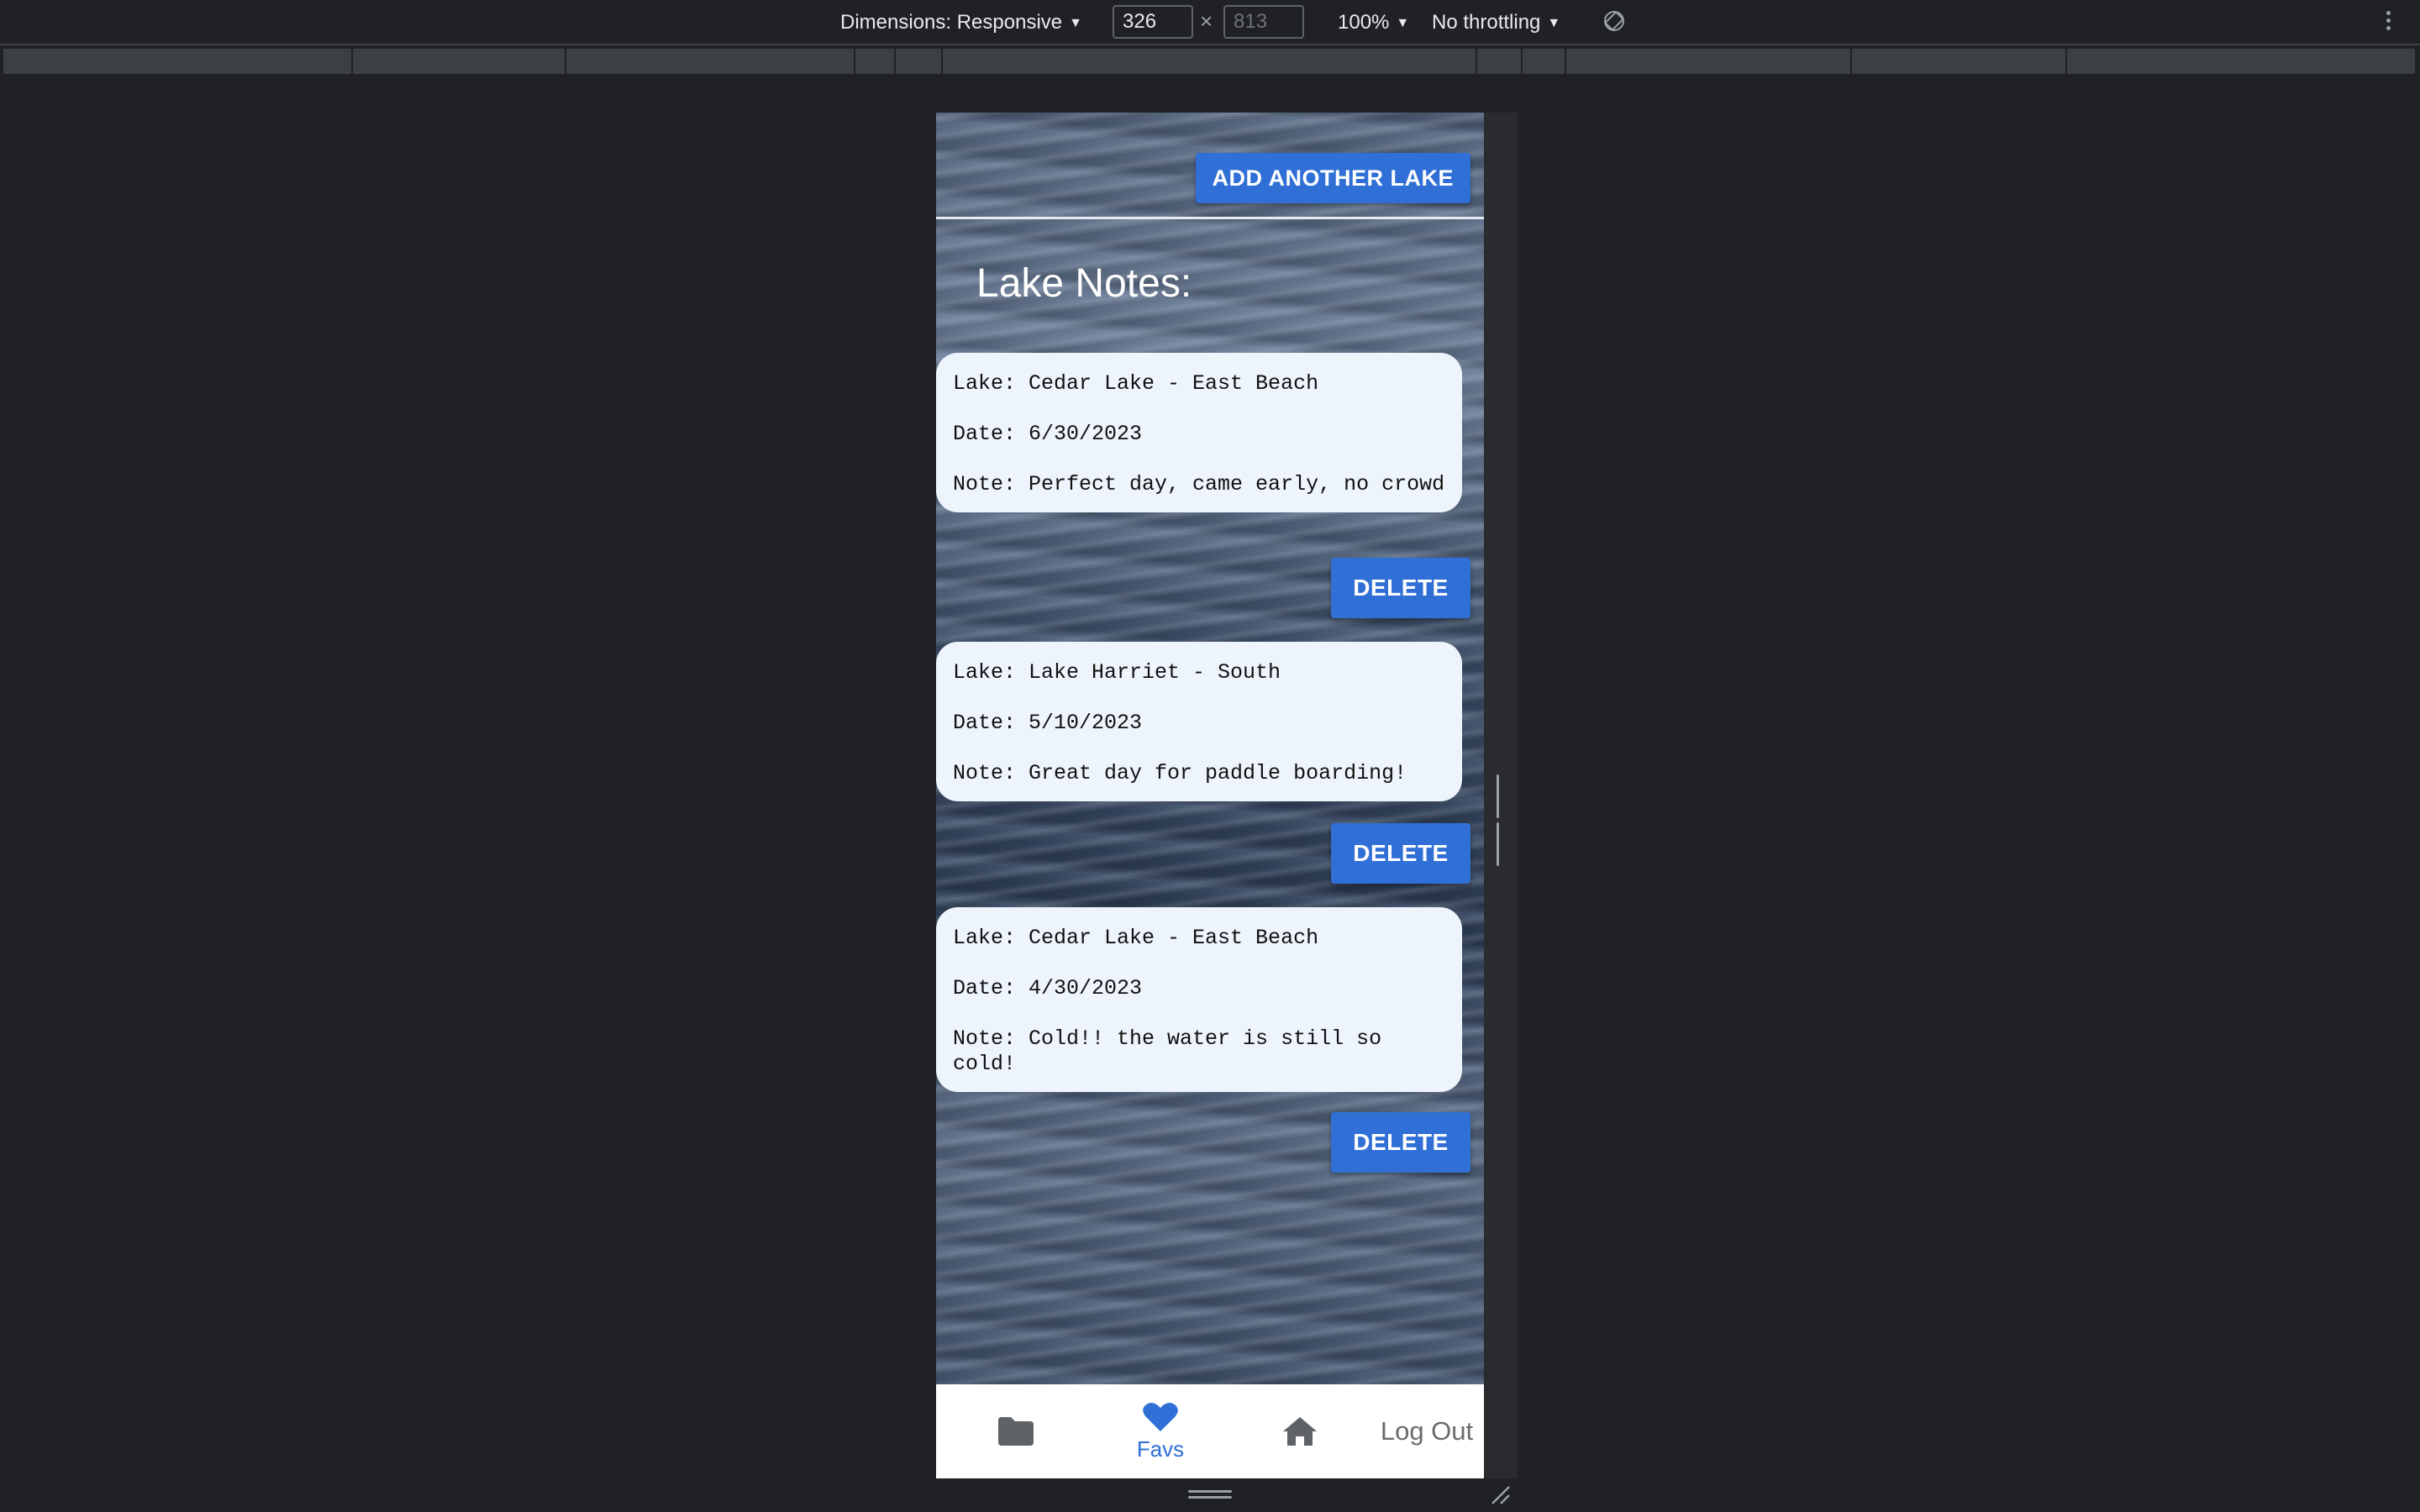 This screenshot has width=2420, height=1512. I want to click on more-options-icon, so click(2388, 21).